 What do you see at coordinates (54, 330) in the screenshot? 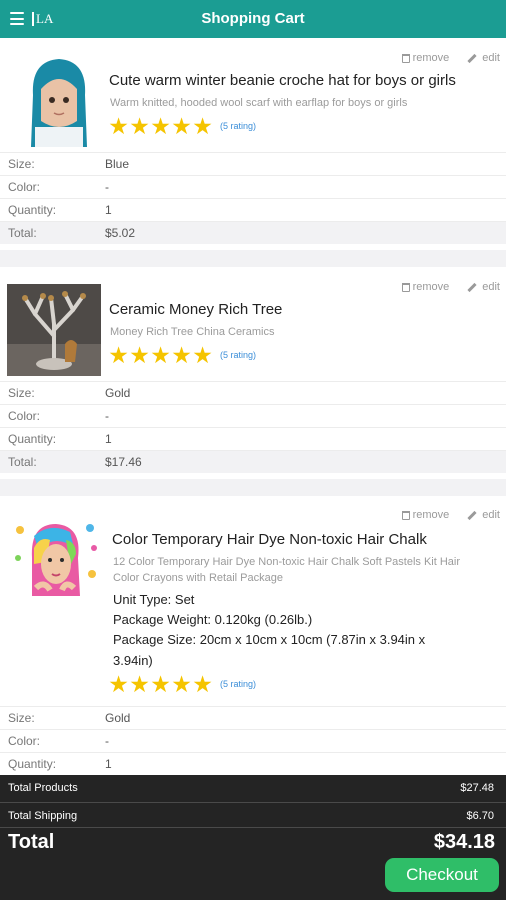
I see `product-image-ceramic-tree` at bounding box center [54, 330].